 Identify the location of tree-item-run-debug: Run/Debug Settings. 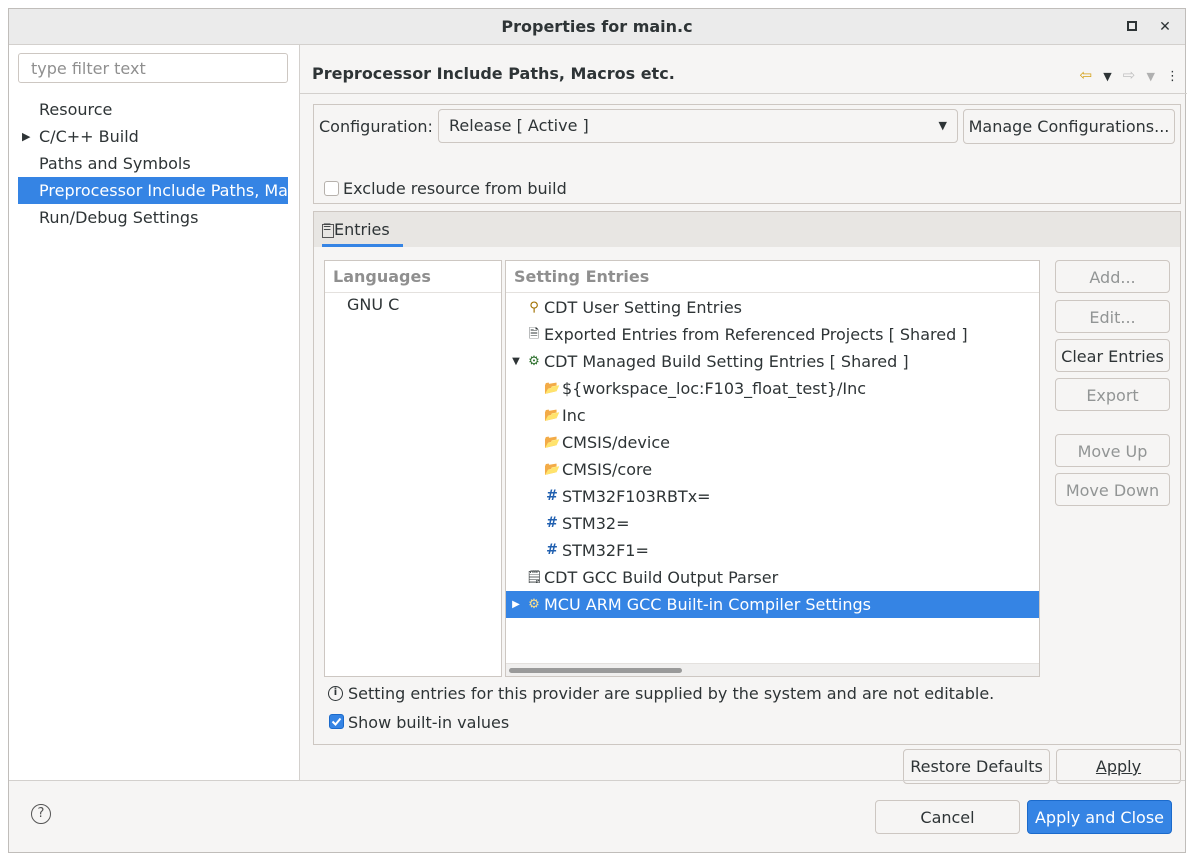
(153, 217).